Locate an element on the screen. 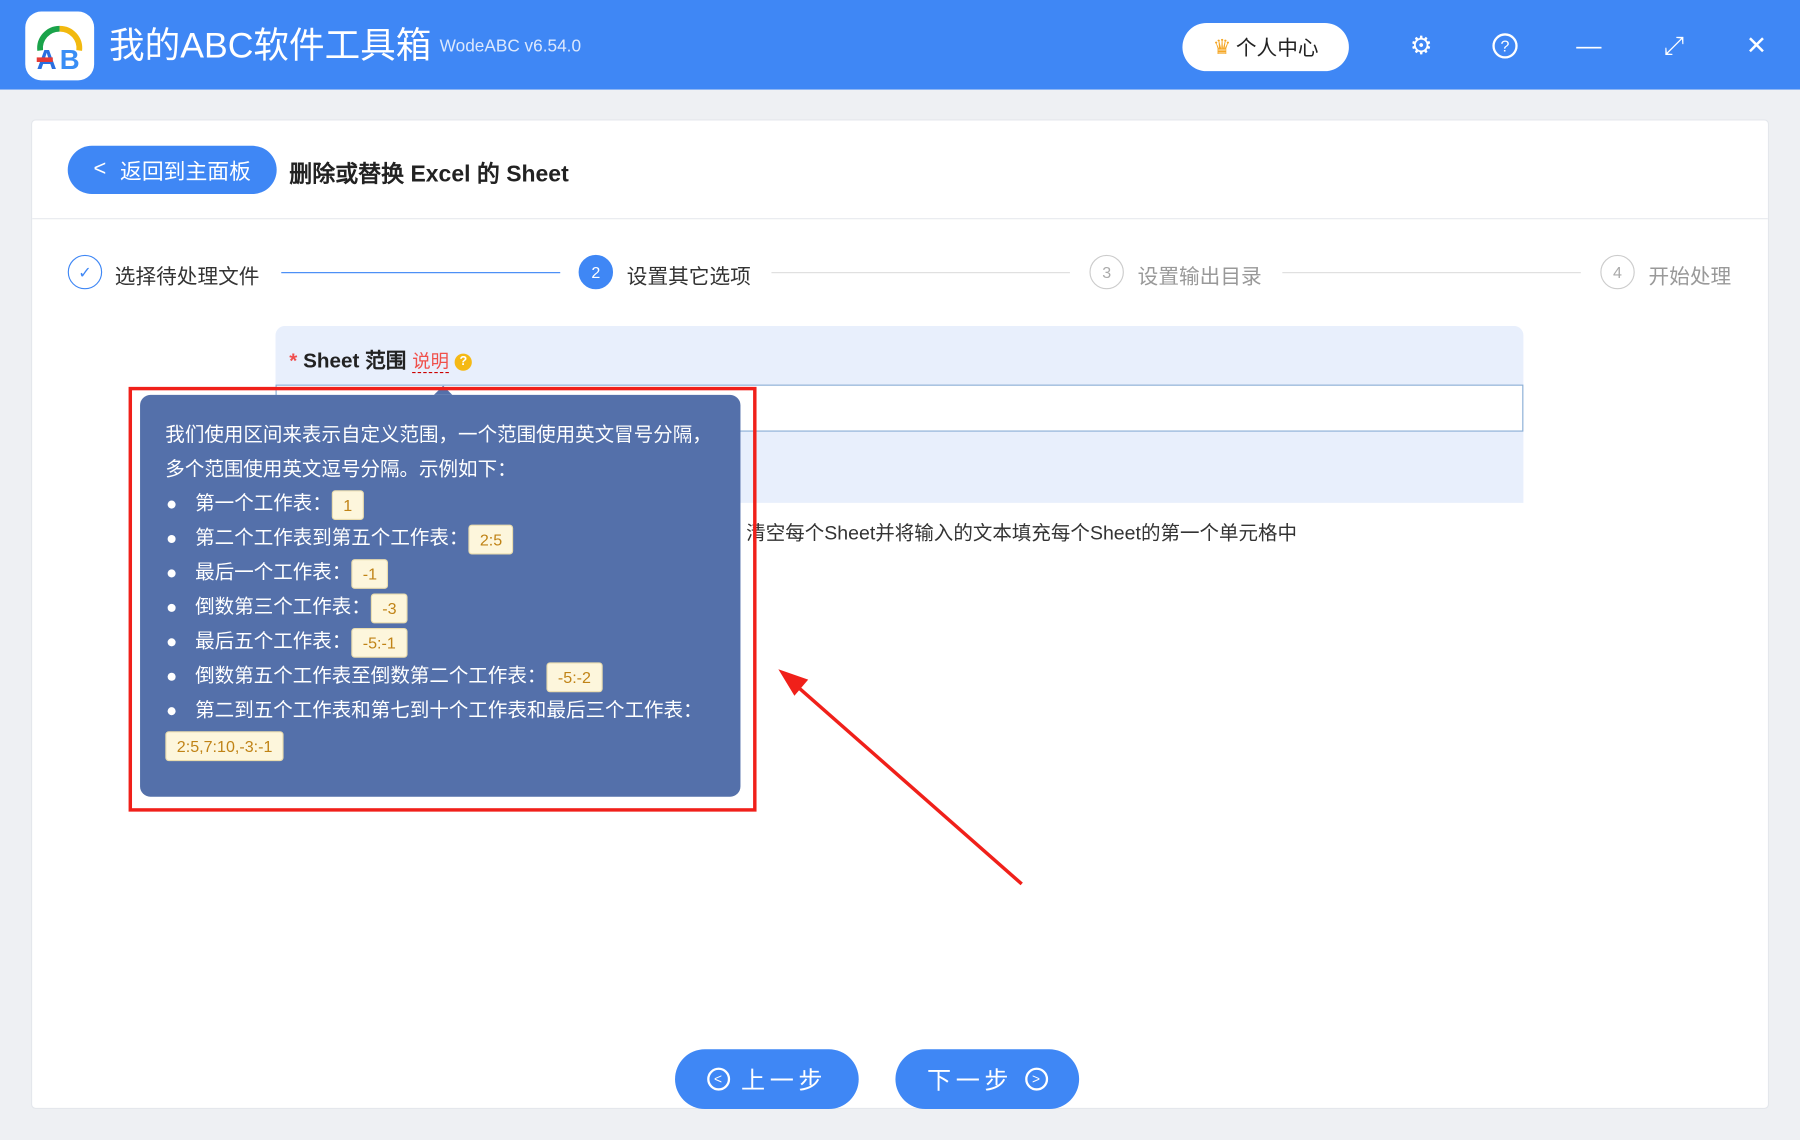 Image resolution: width=1800 pixels, height=1140 pixels. next-label: 下一步 is located at coordinates (970, 1081).